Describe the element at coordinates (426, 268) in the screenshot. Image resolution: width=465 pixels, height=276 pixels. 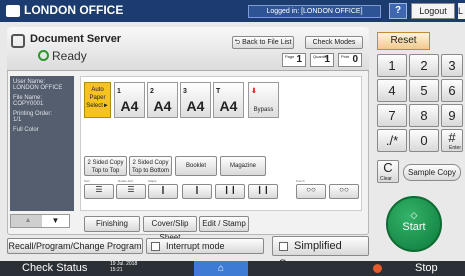
I see `stop-button: Stop` at that location.